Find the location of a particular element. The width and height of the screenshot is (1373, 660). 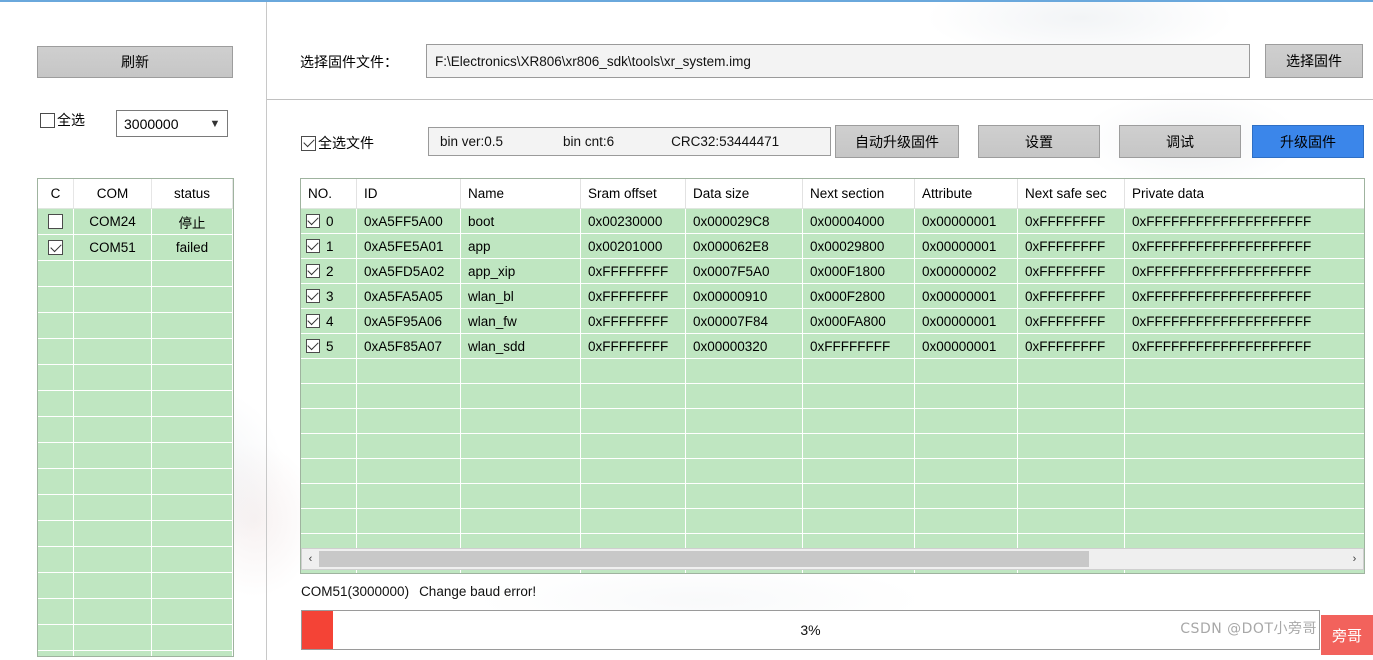

settings-button: 设置 is located at coordinates (1039, 141).